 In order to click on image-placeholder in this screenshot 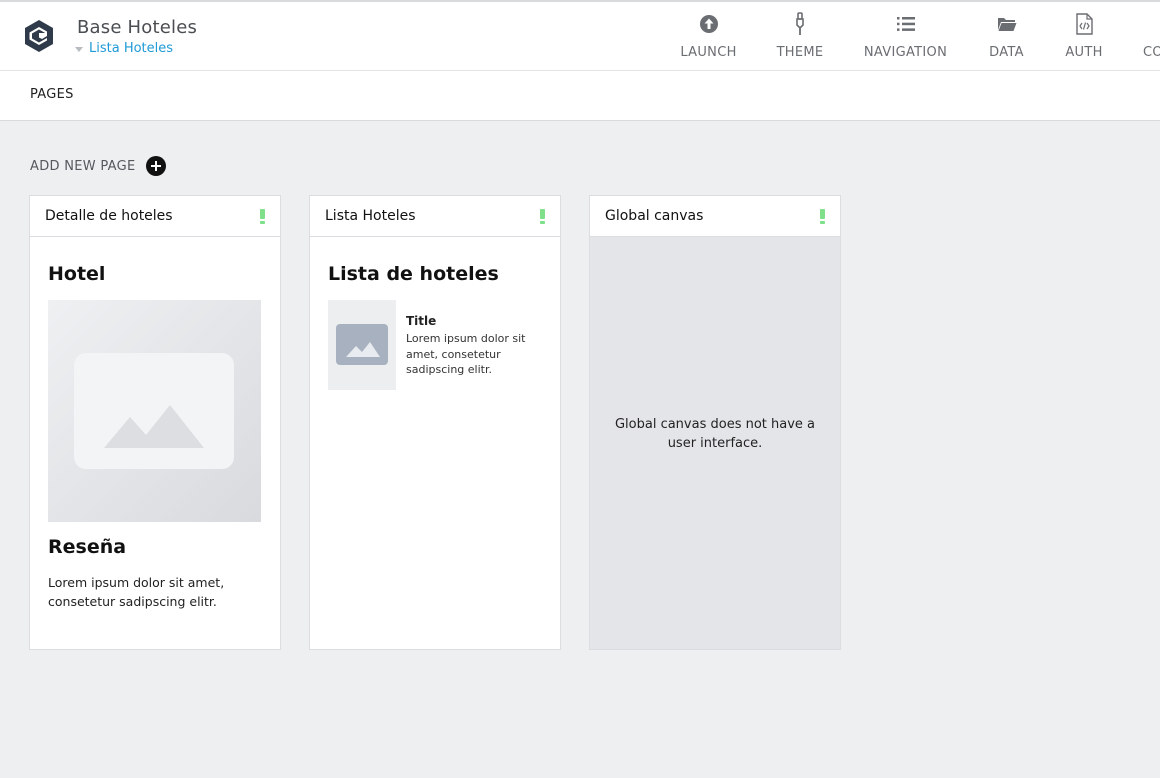, I will do `click(154, 411)`.